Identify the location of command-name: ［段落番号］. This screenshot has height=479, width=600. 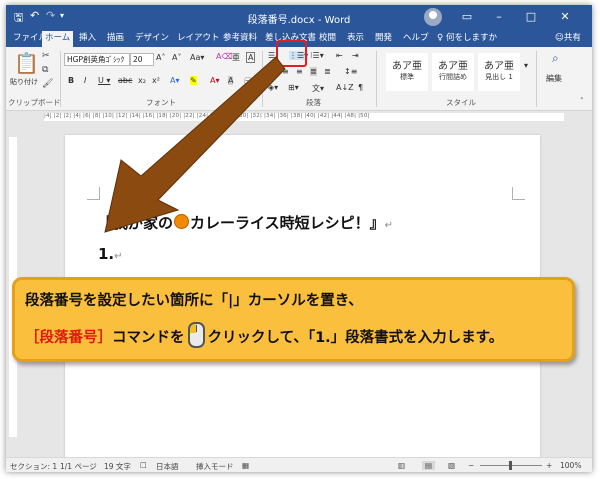
(68, 338).